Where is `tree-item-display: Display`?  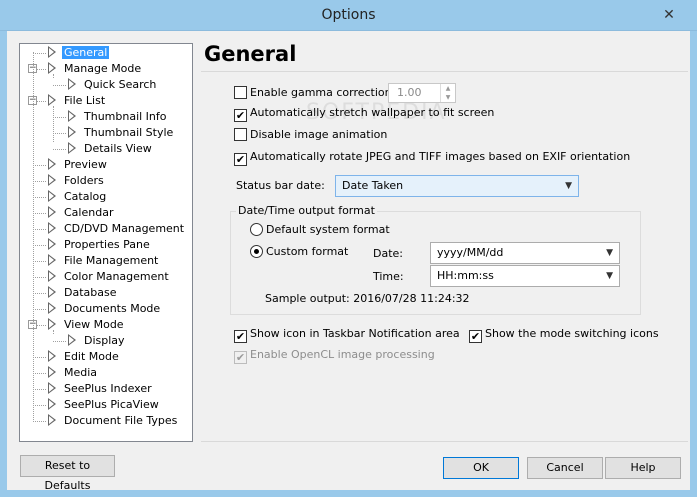
tree-item-display: Display is located at coordinates (97, 341).